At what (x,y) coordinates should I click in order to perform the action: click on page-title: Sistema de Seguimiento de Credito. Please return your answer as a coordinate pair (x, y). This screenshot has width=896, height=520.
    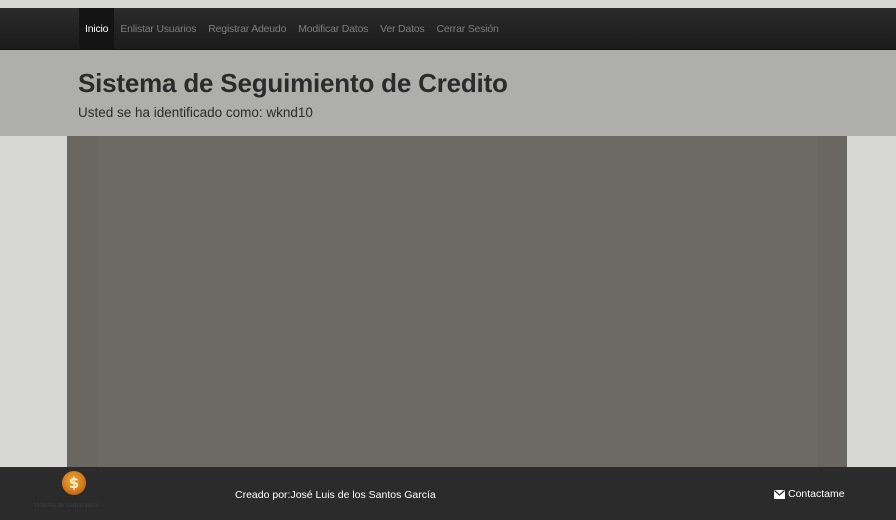
    Looking at the image, I should click on (293, 83).